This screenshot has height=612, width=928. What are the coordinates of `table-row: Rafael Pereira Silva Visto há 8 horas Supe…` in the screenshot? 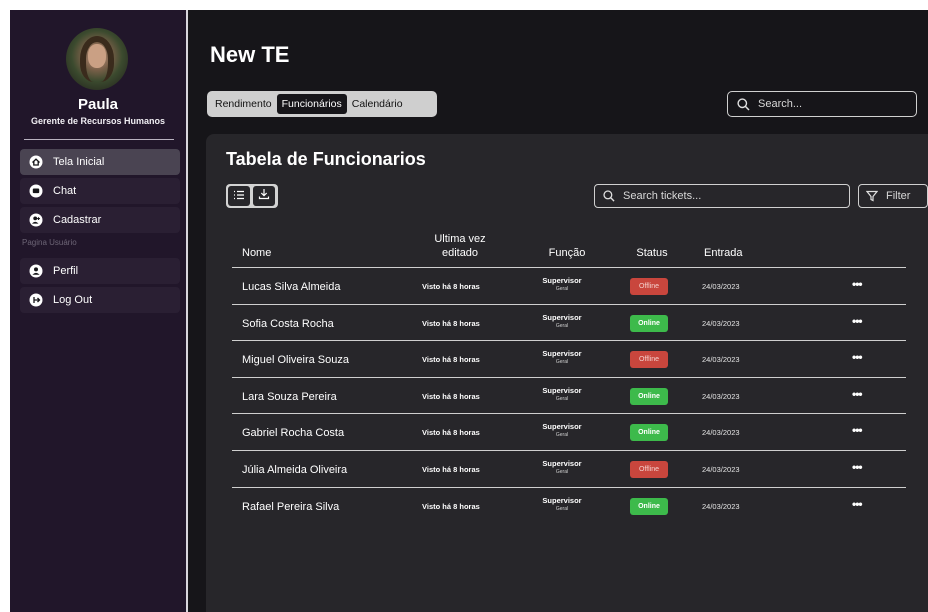 It's located at (569, 507).